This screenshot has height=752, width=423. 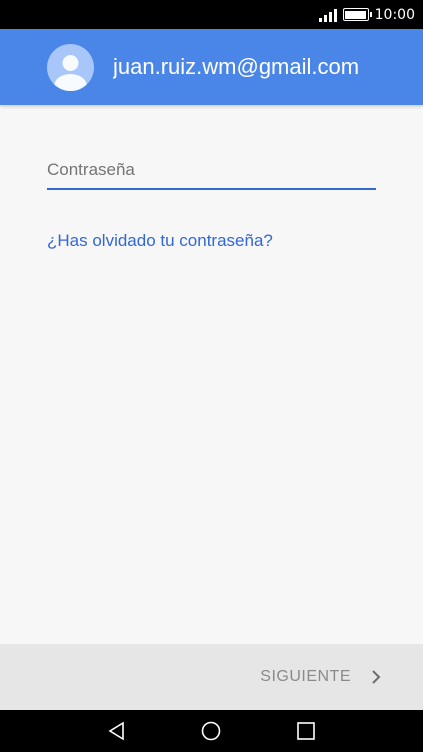 I want to click on navigation-bar, so click(x=211, y=731).